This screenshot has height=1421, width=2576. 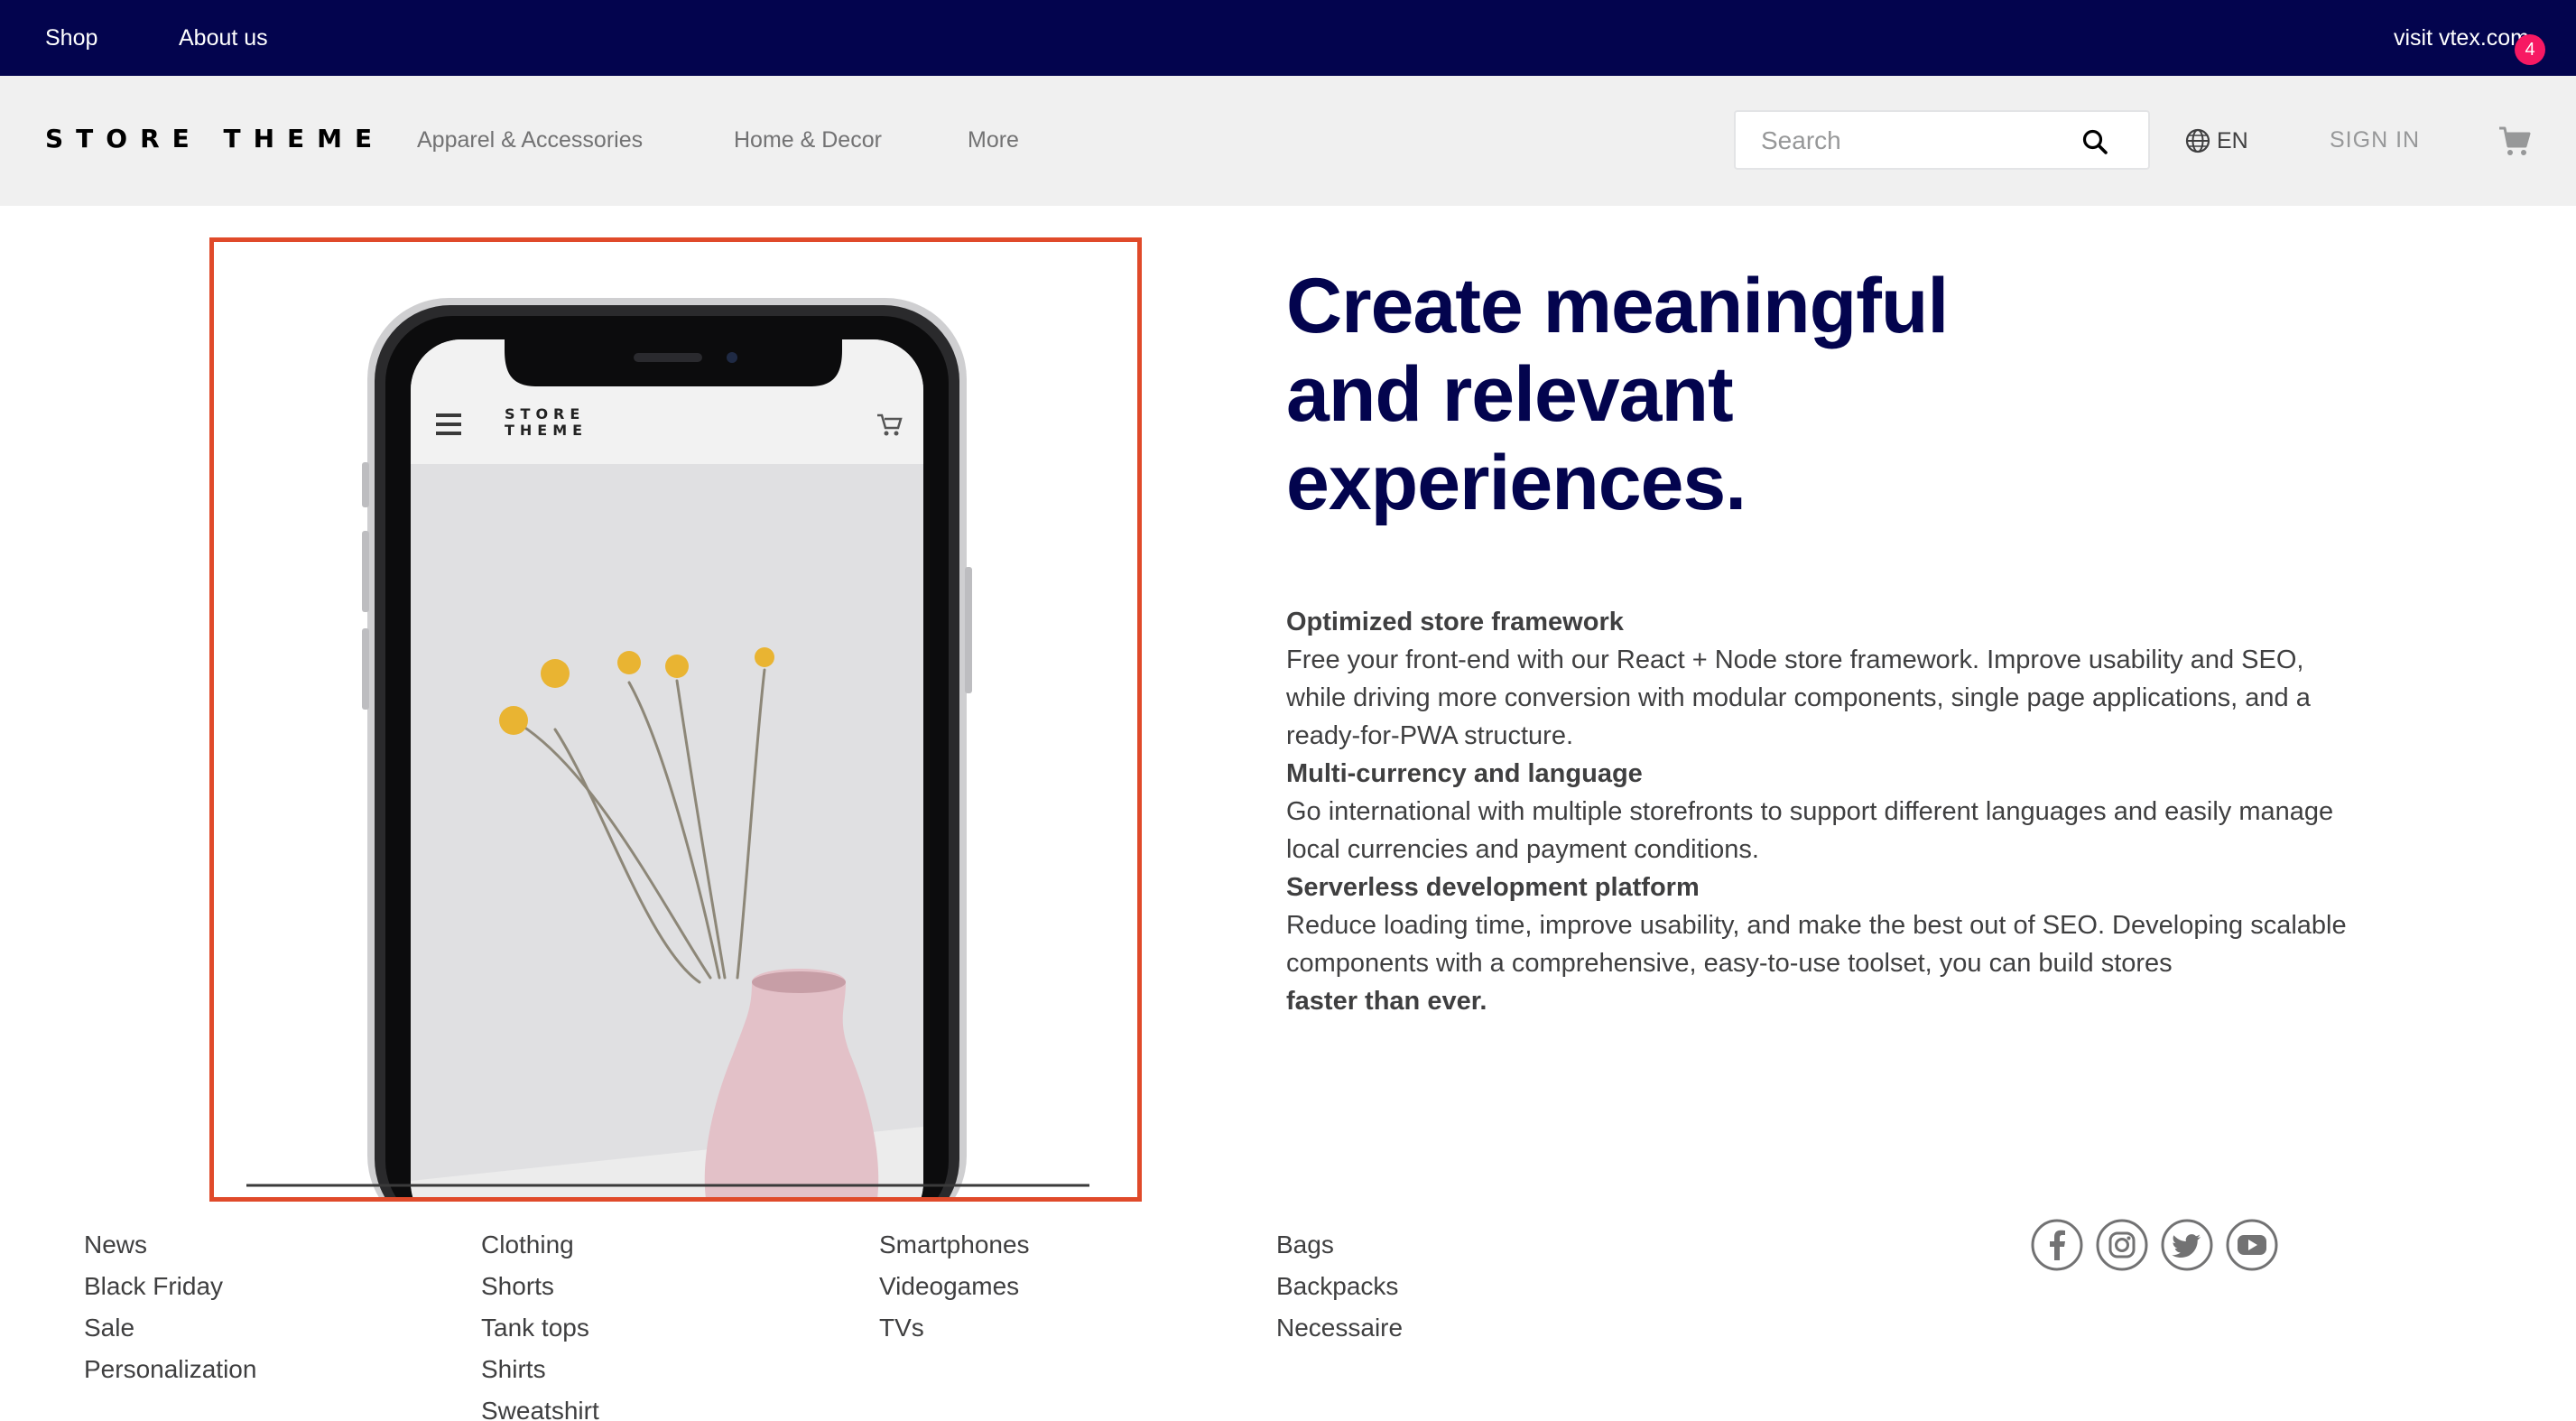 I want to click on nav-item-home-decor: Home & Decor, so click(x=808, y=140).